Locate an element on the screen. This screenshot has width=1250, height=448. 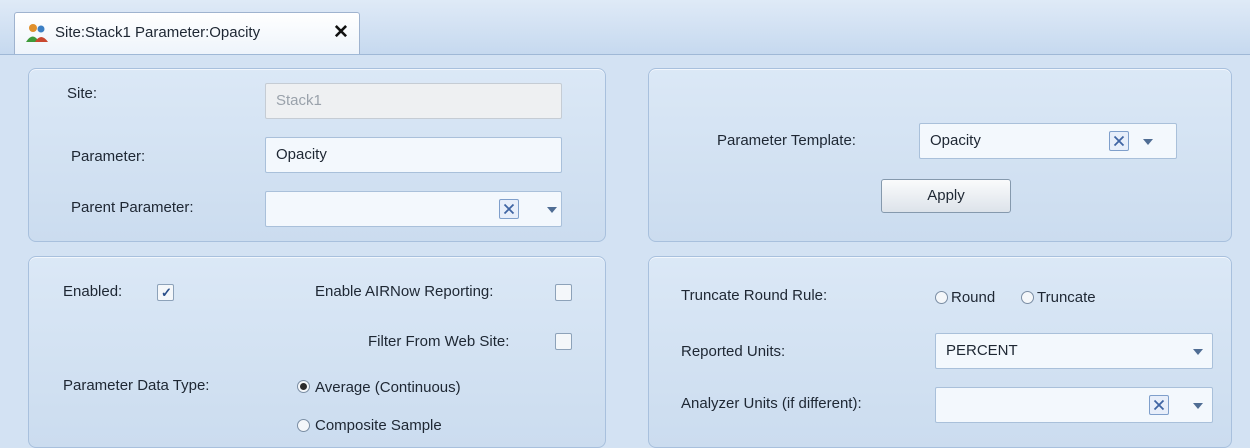
analyzer-units-label: Analyzer Units (if different): is located at coordinates (771, 403).